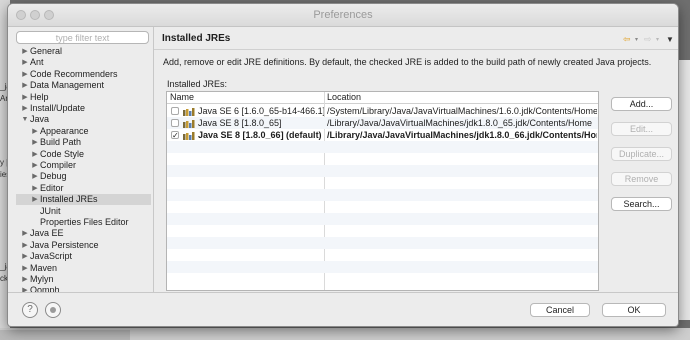  I want to click on tree-item-oomph: ▶ Oomph, so click(83, 288).